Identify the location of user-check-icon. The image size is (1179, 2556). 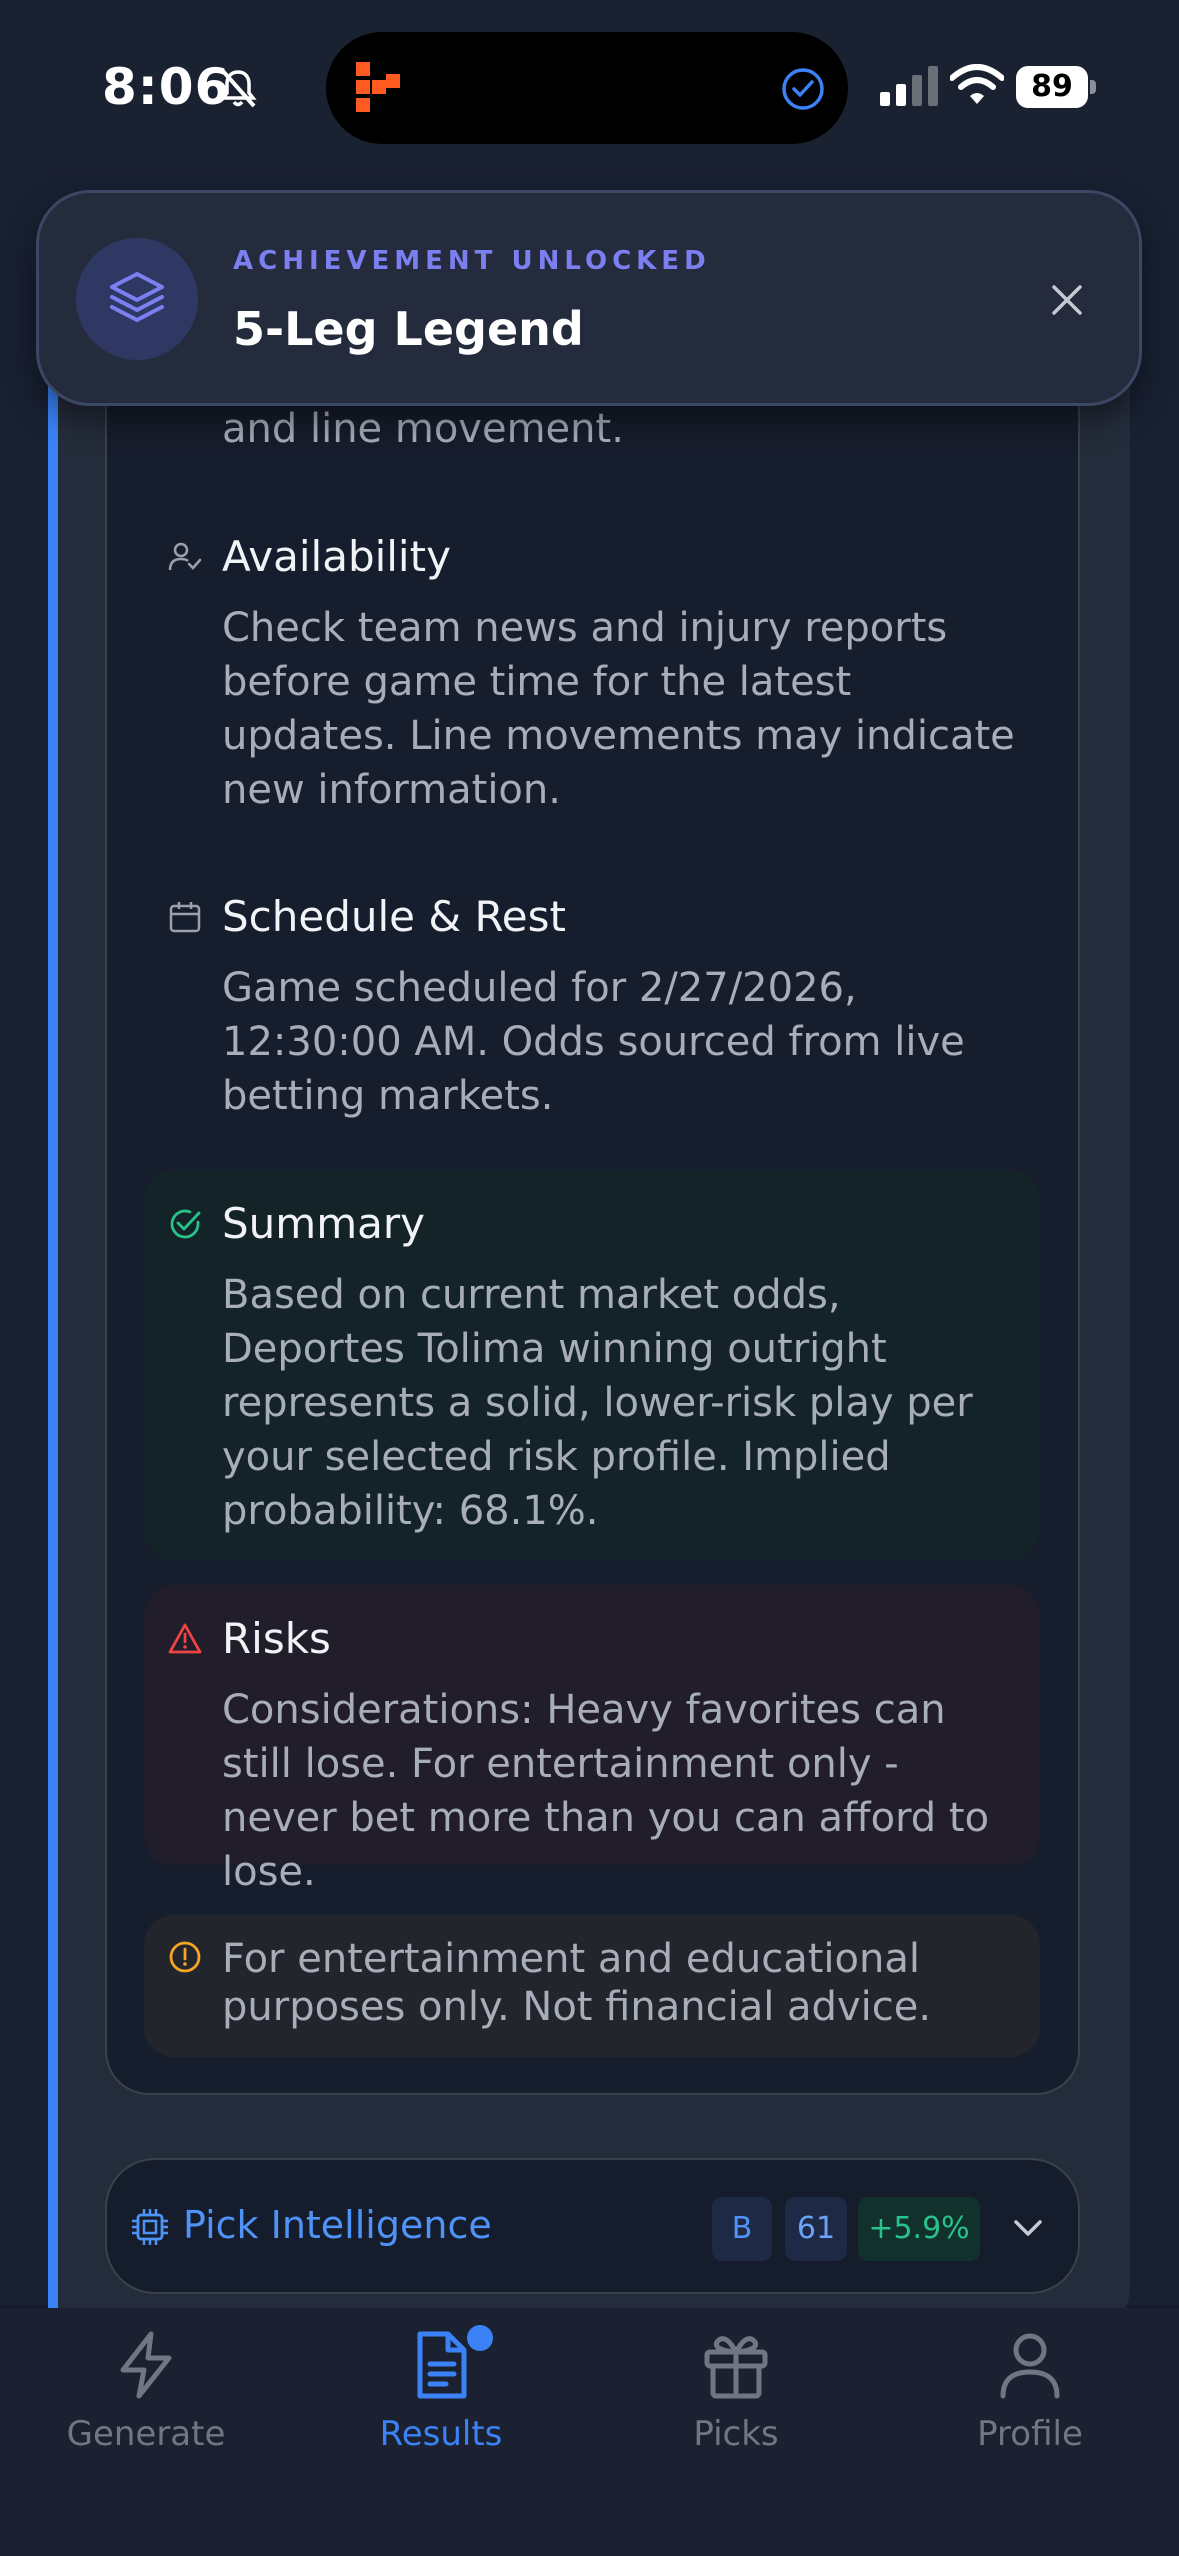
(185, 556).